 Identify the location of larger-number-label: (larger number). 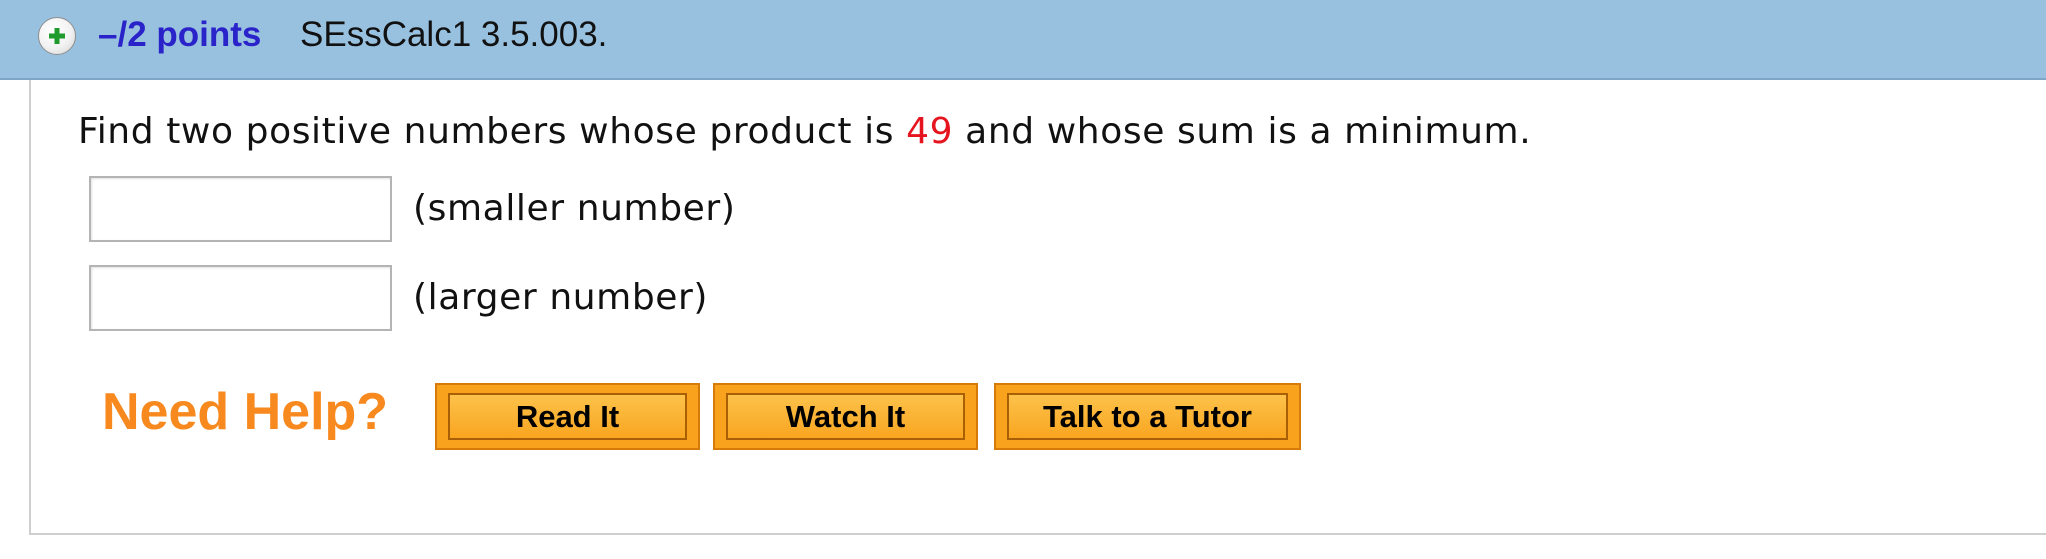
(561, 297).